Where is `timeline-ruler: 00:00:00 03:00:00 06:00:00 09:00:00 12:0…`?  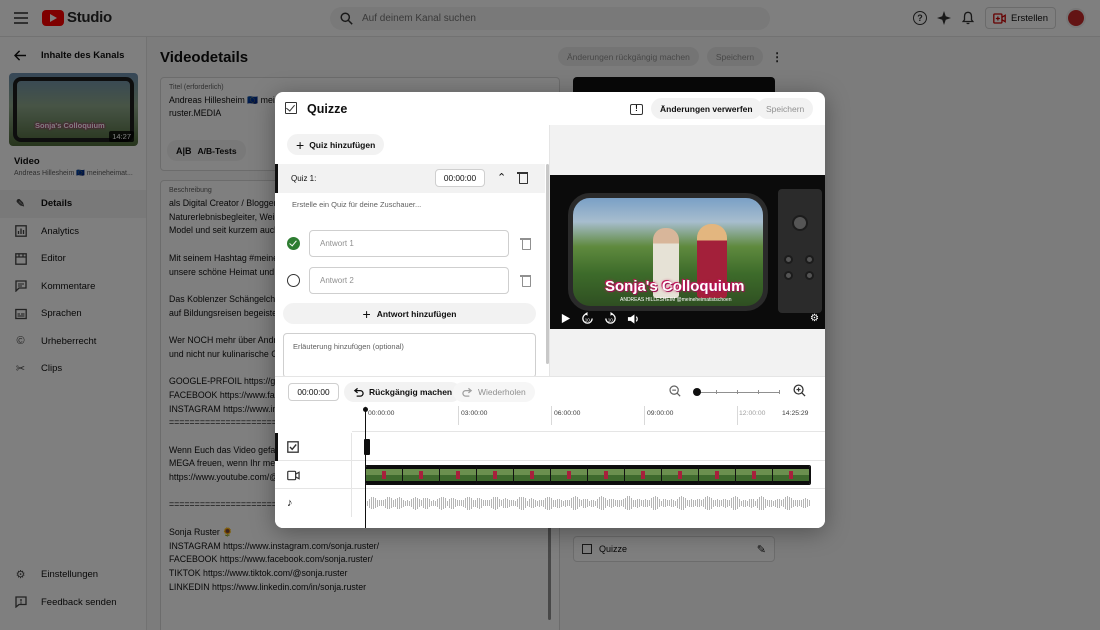 timeline-ruler: 00:00:00 03:00:00 06:00:00 09:00:00 12:0… is located at coordinates (588, 418).